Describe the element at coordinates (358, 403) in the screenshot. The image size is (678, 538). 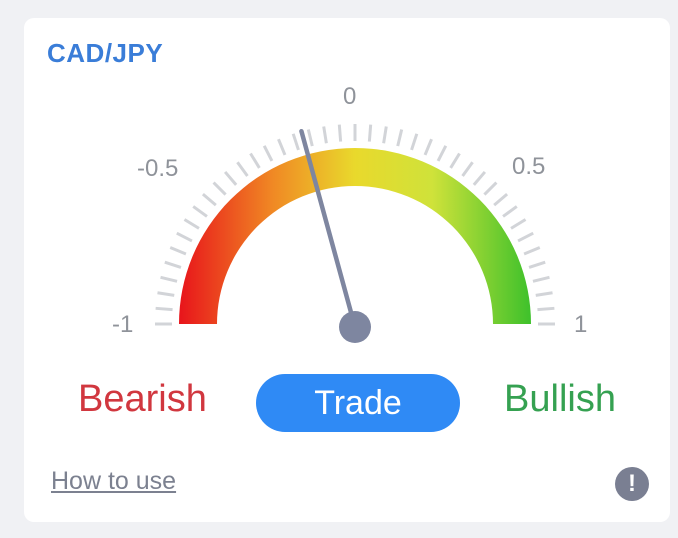
I see `trade-button: Trade` at that location.